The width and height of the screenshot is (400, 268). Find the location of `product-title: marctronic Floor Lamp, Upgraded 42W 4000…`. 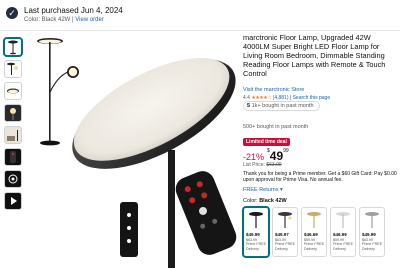

product-title: marctronic Floor Lamp, Upgraded 42W 4000… is located at coordinates (314, 56).